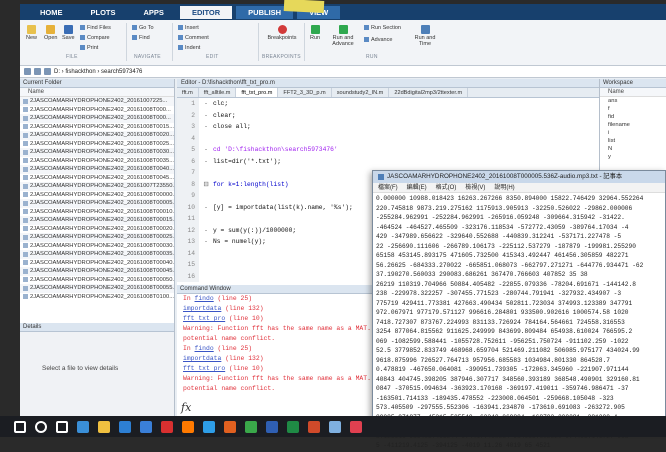 This screenshot has height=452, width=666. What do you see at coordinates (361, 92) in the screenshot?
I see `editor-tab: soundstudy2_IN.m` at bounding box center [361, 92].